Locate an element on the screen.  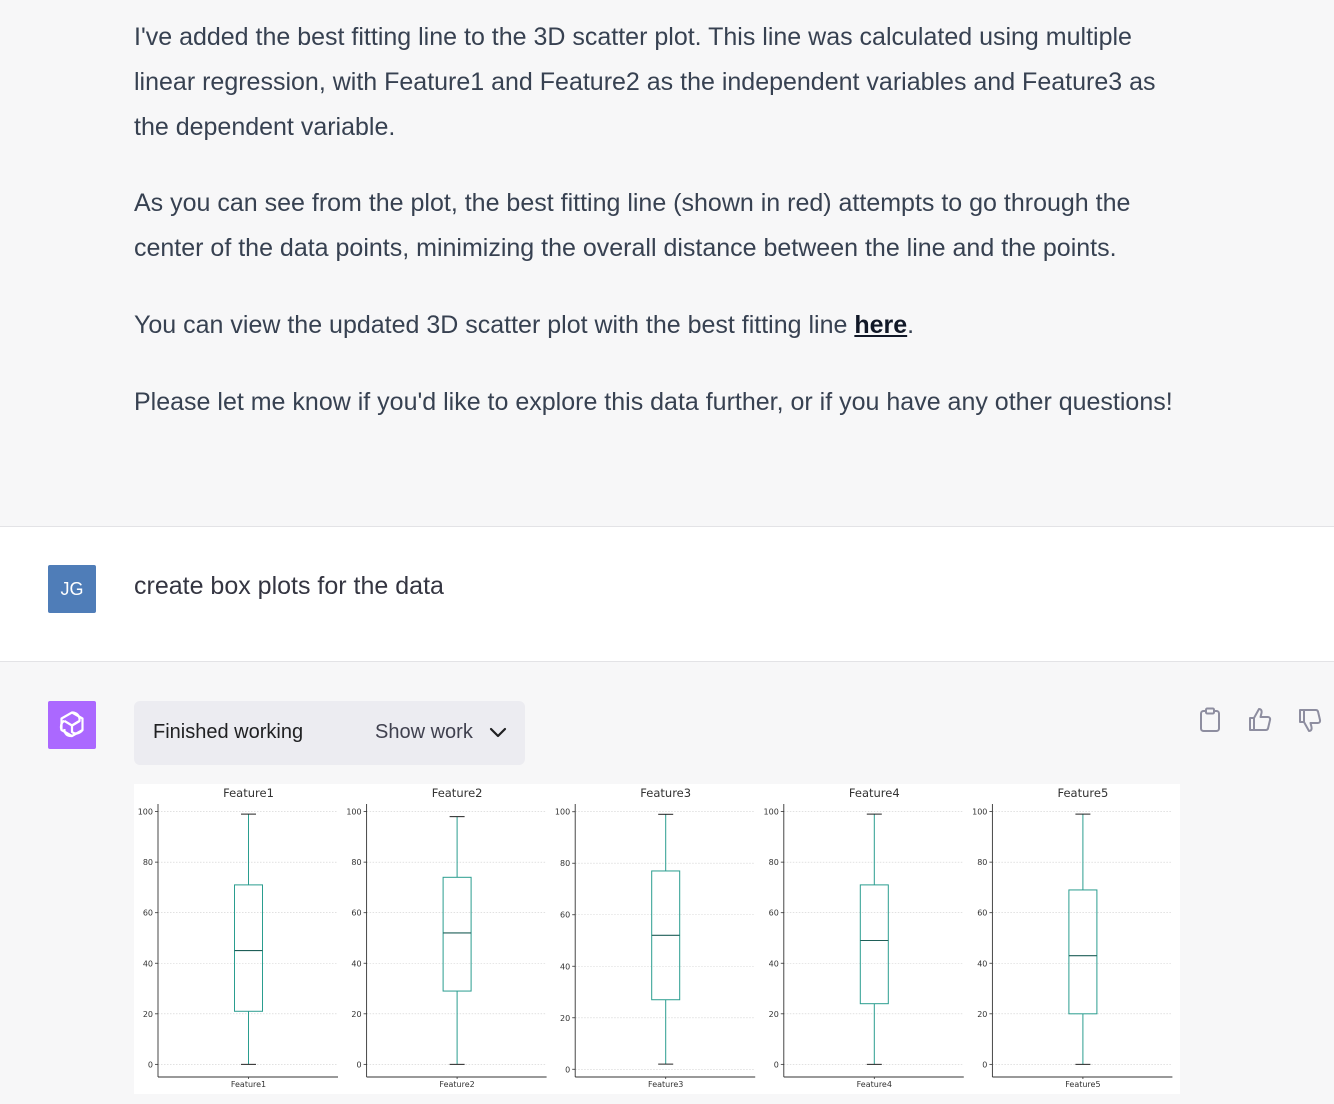
assistant-avatar is located at coordinates (72, 725).